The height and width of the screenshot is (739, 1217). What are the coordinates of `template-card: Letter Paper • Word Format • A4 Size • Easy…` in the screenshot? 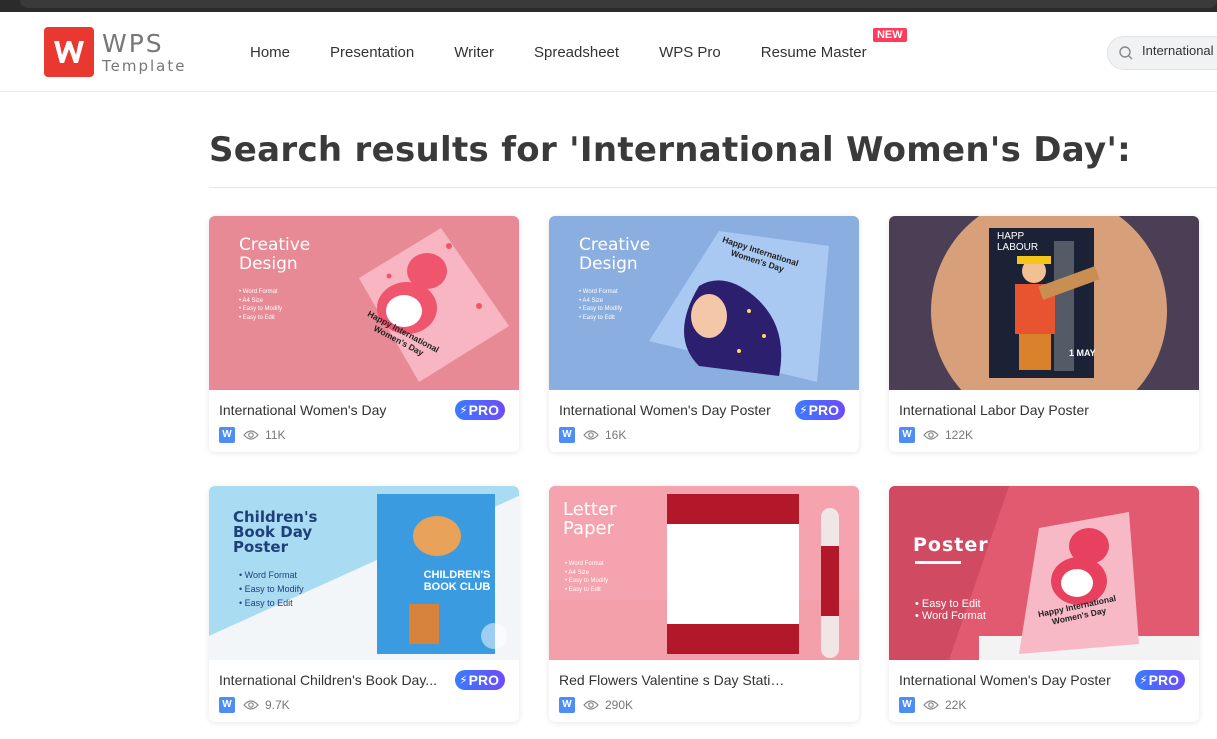 It's located at (704, 604).